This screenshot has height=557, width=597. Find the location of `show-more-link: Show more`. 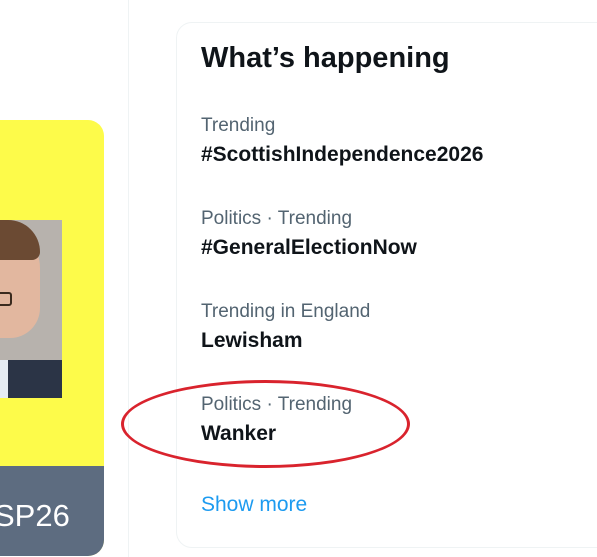

show-more-link: Show more is located at coordinates (254, 505).